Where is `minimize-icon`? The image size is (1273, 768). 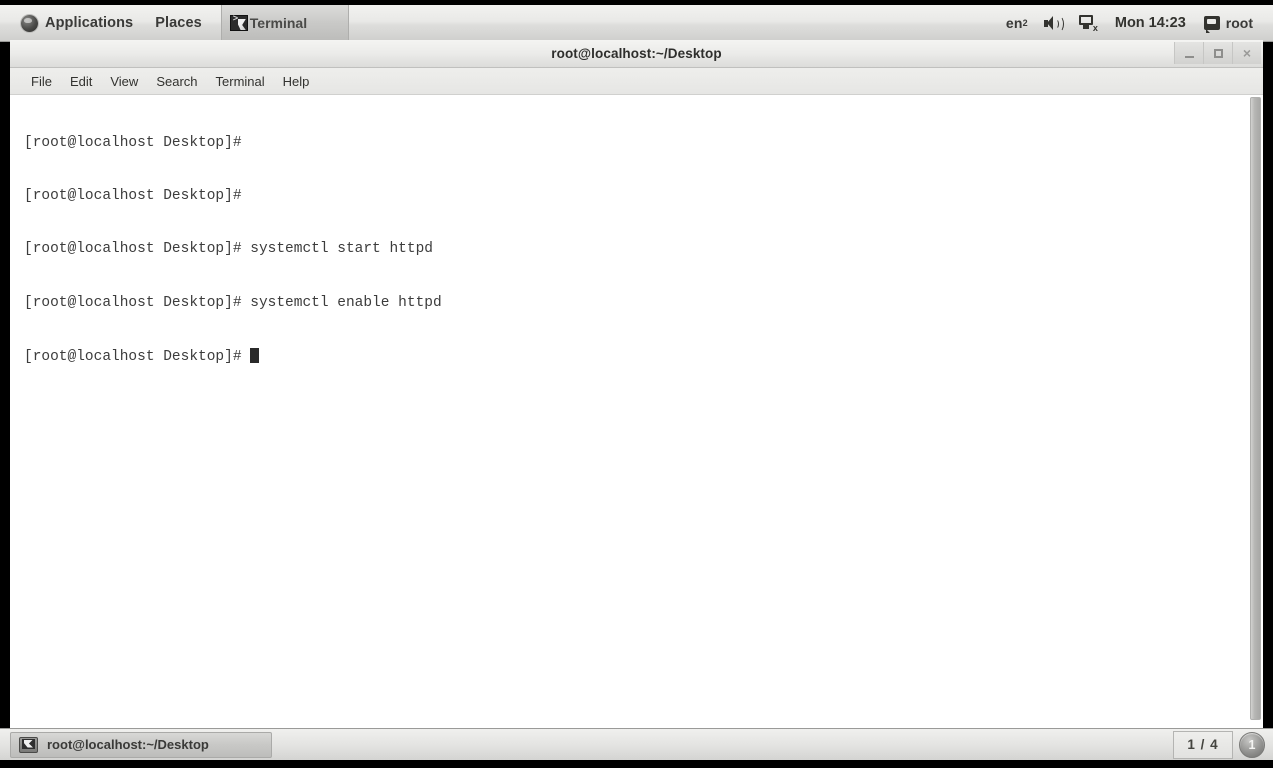 minimize-icon is located at coordinates (1189, 56).